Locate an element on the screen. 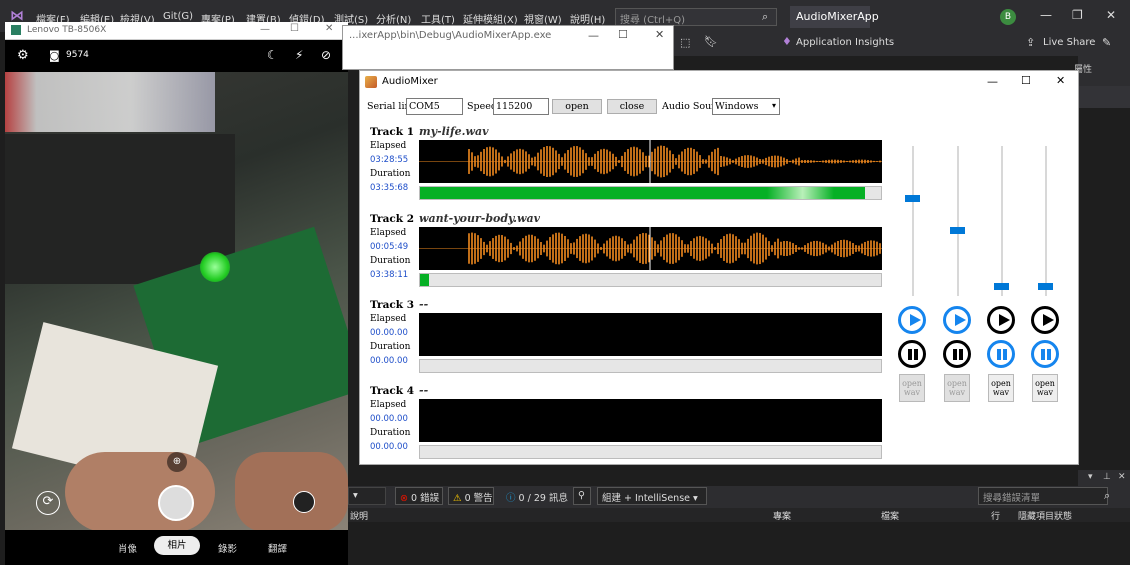 This screenshot has height=565, width=1130. col-file: 檔案 is located at coordinates (890, 515).